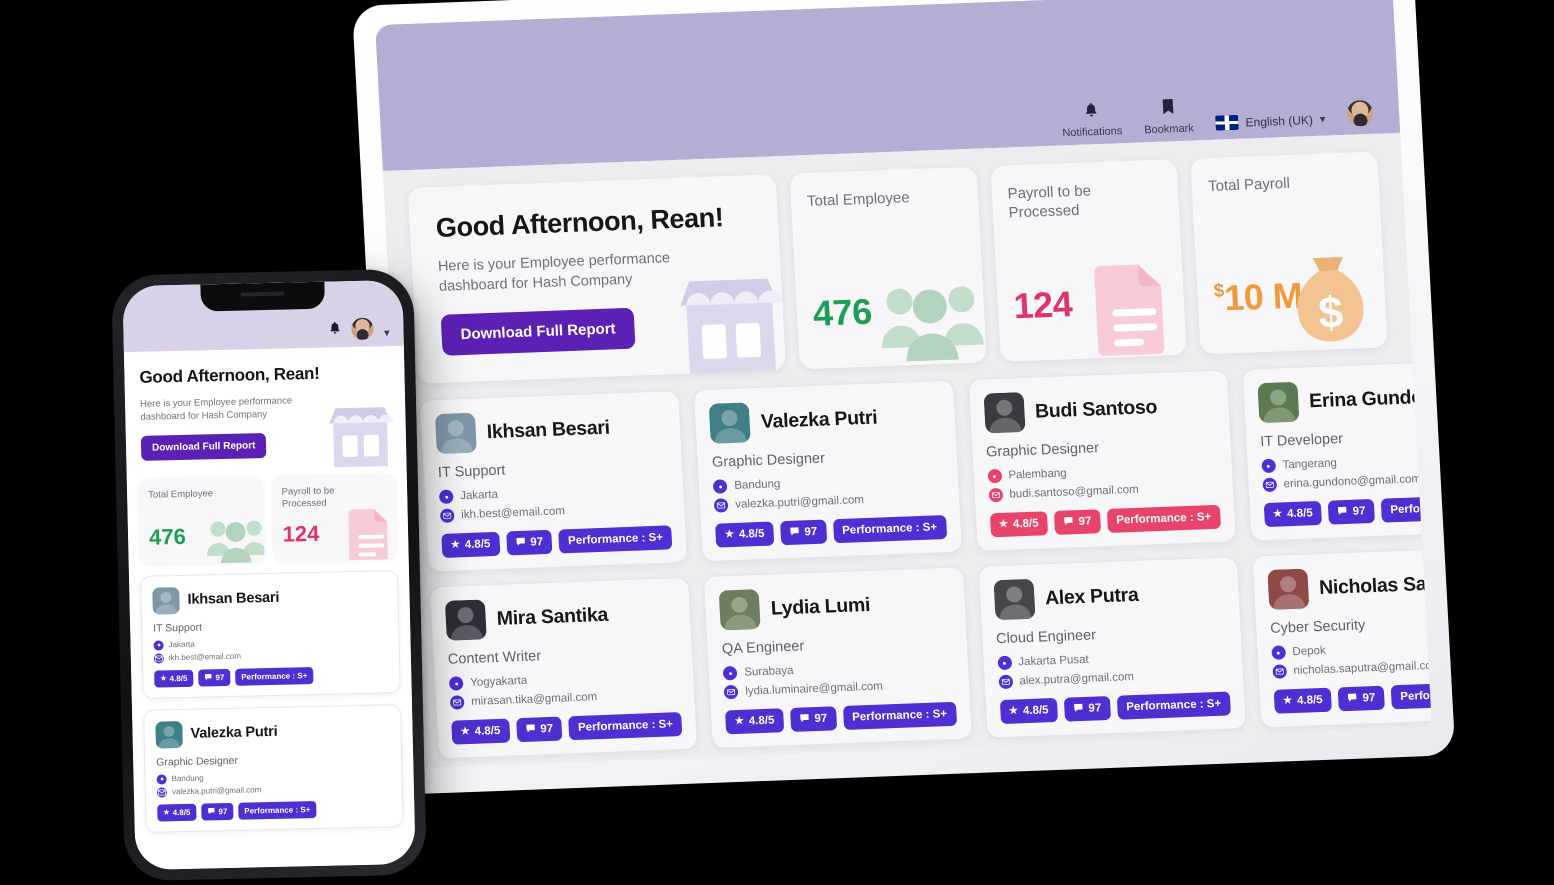 This screenshot has width=1554, height=885. What do you see at coordinates (838, 669) in the screenshot?
I see `employee-location: Surabaya` at bounding box center [838, 669].